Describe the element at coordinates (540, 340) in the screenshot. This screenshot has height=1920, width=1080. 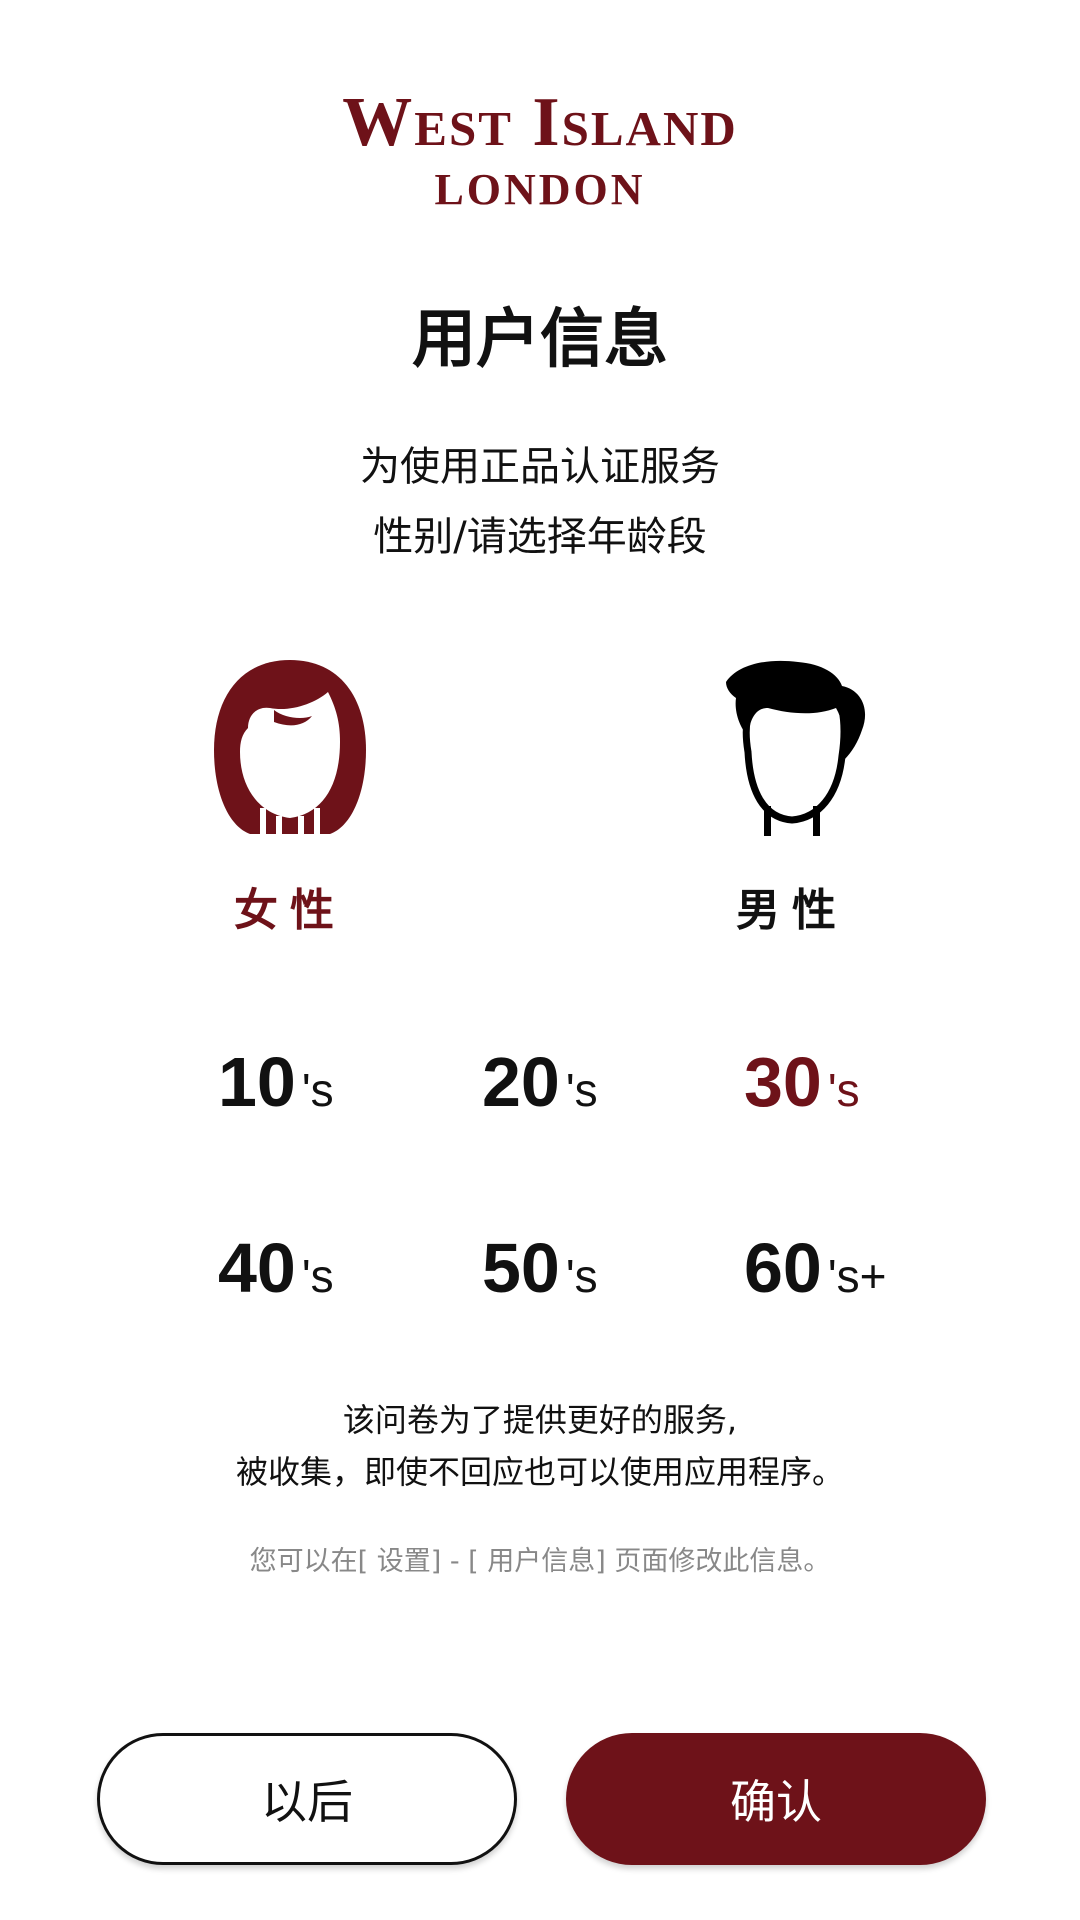
I see `page-title: 用户信息` at that location.